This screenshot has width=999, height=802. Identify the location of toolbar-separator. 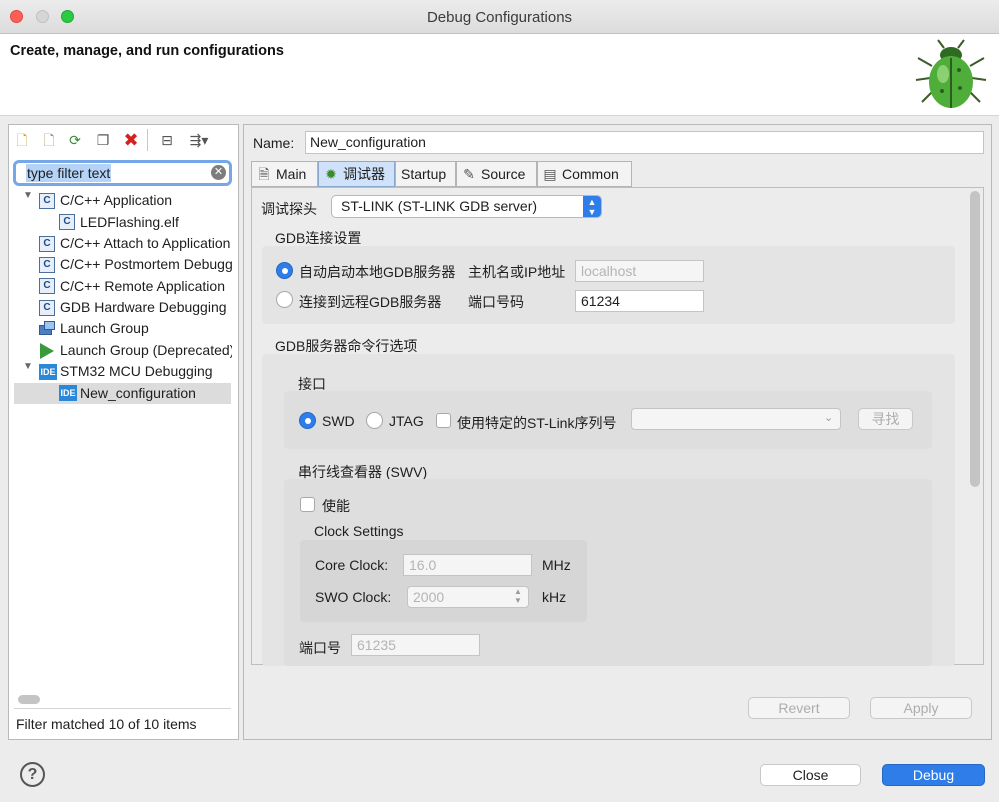
(147, 140).